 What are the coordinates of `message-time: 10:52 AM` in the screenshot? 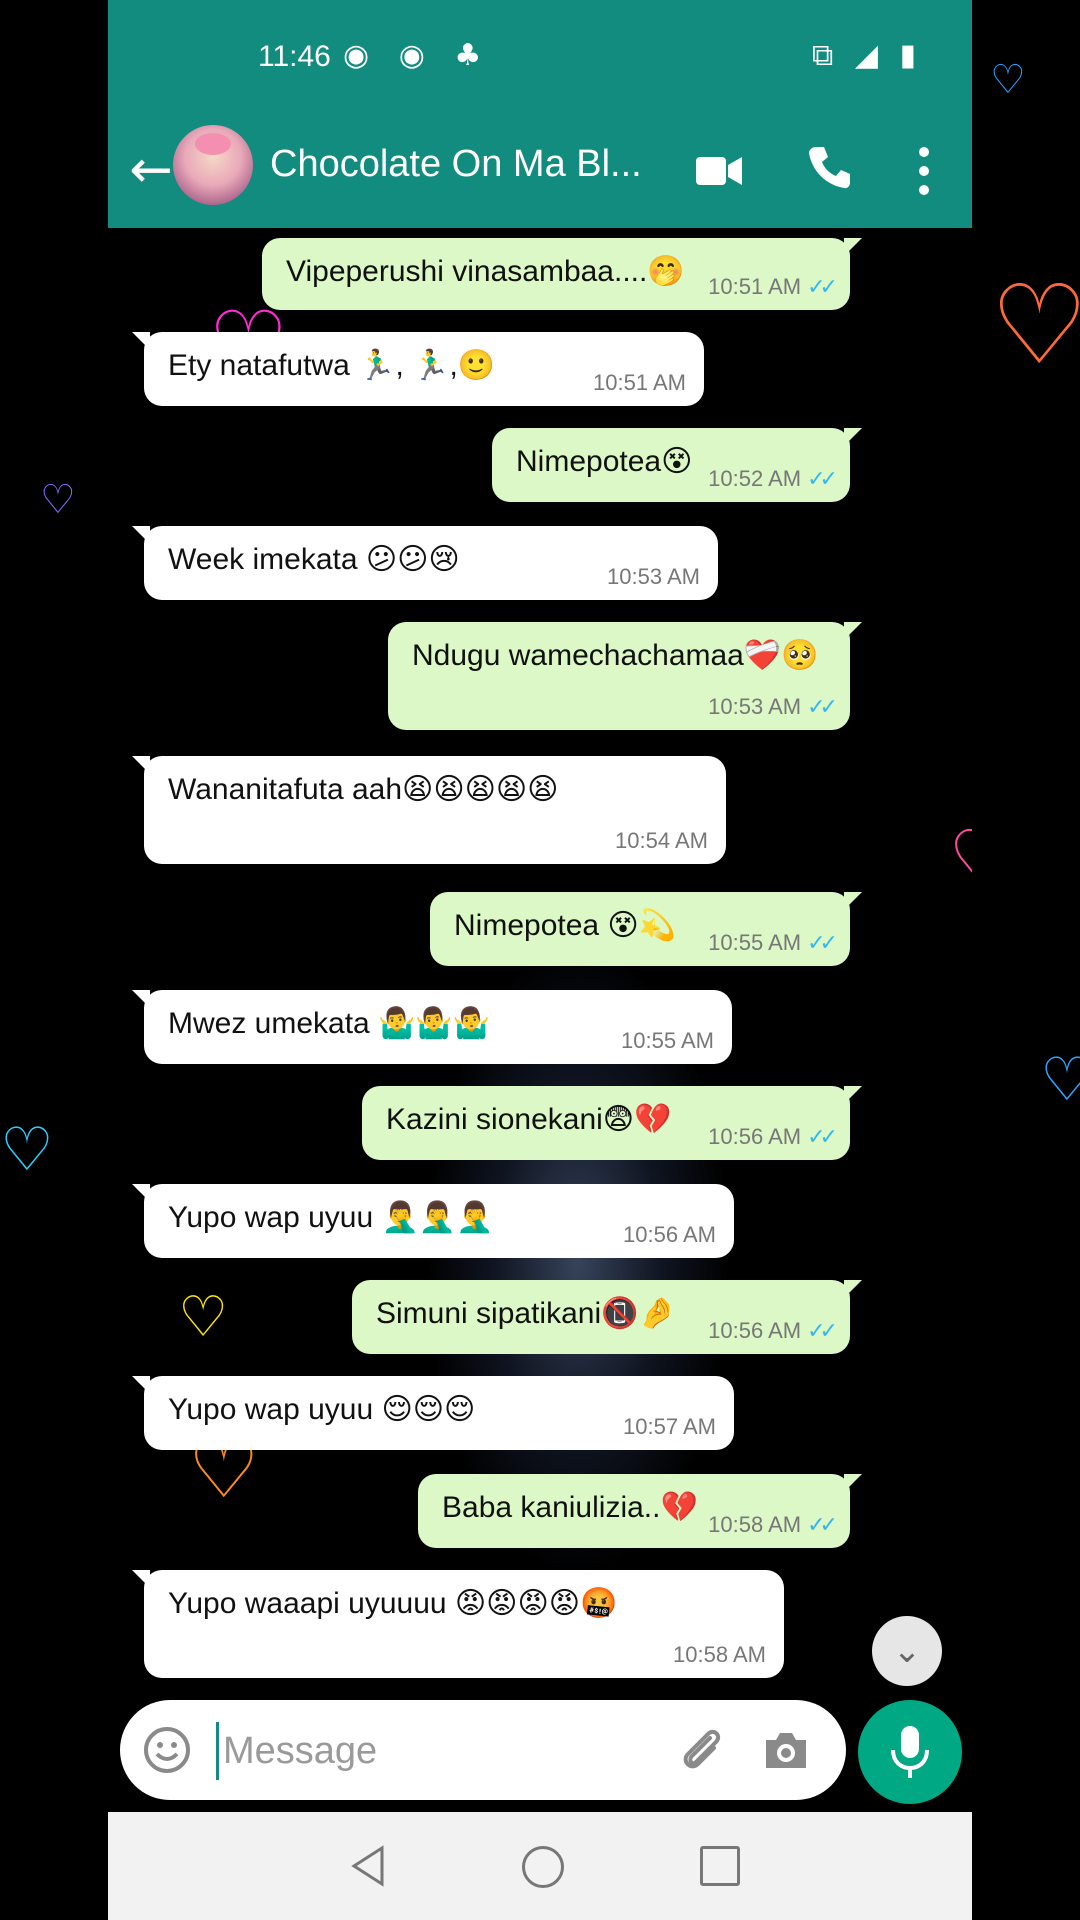 It's located at (755, 478).